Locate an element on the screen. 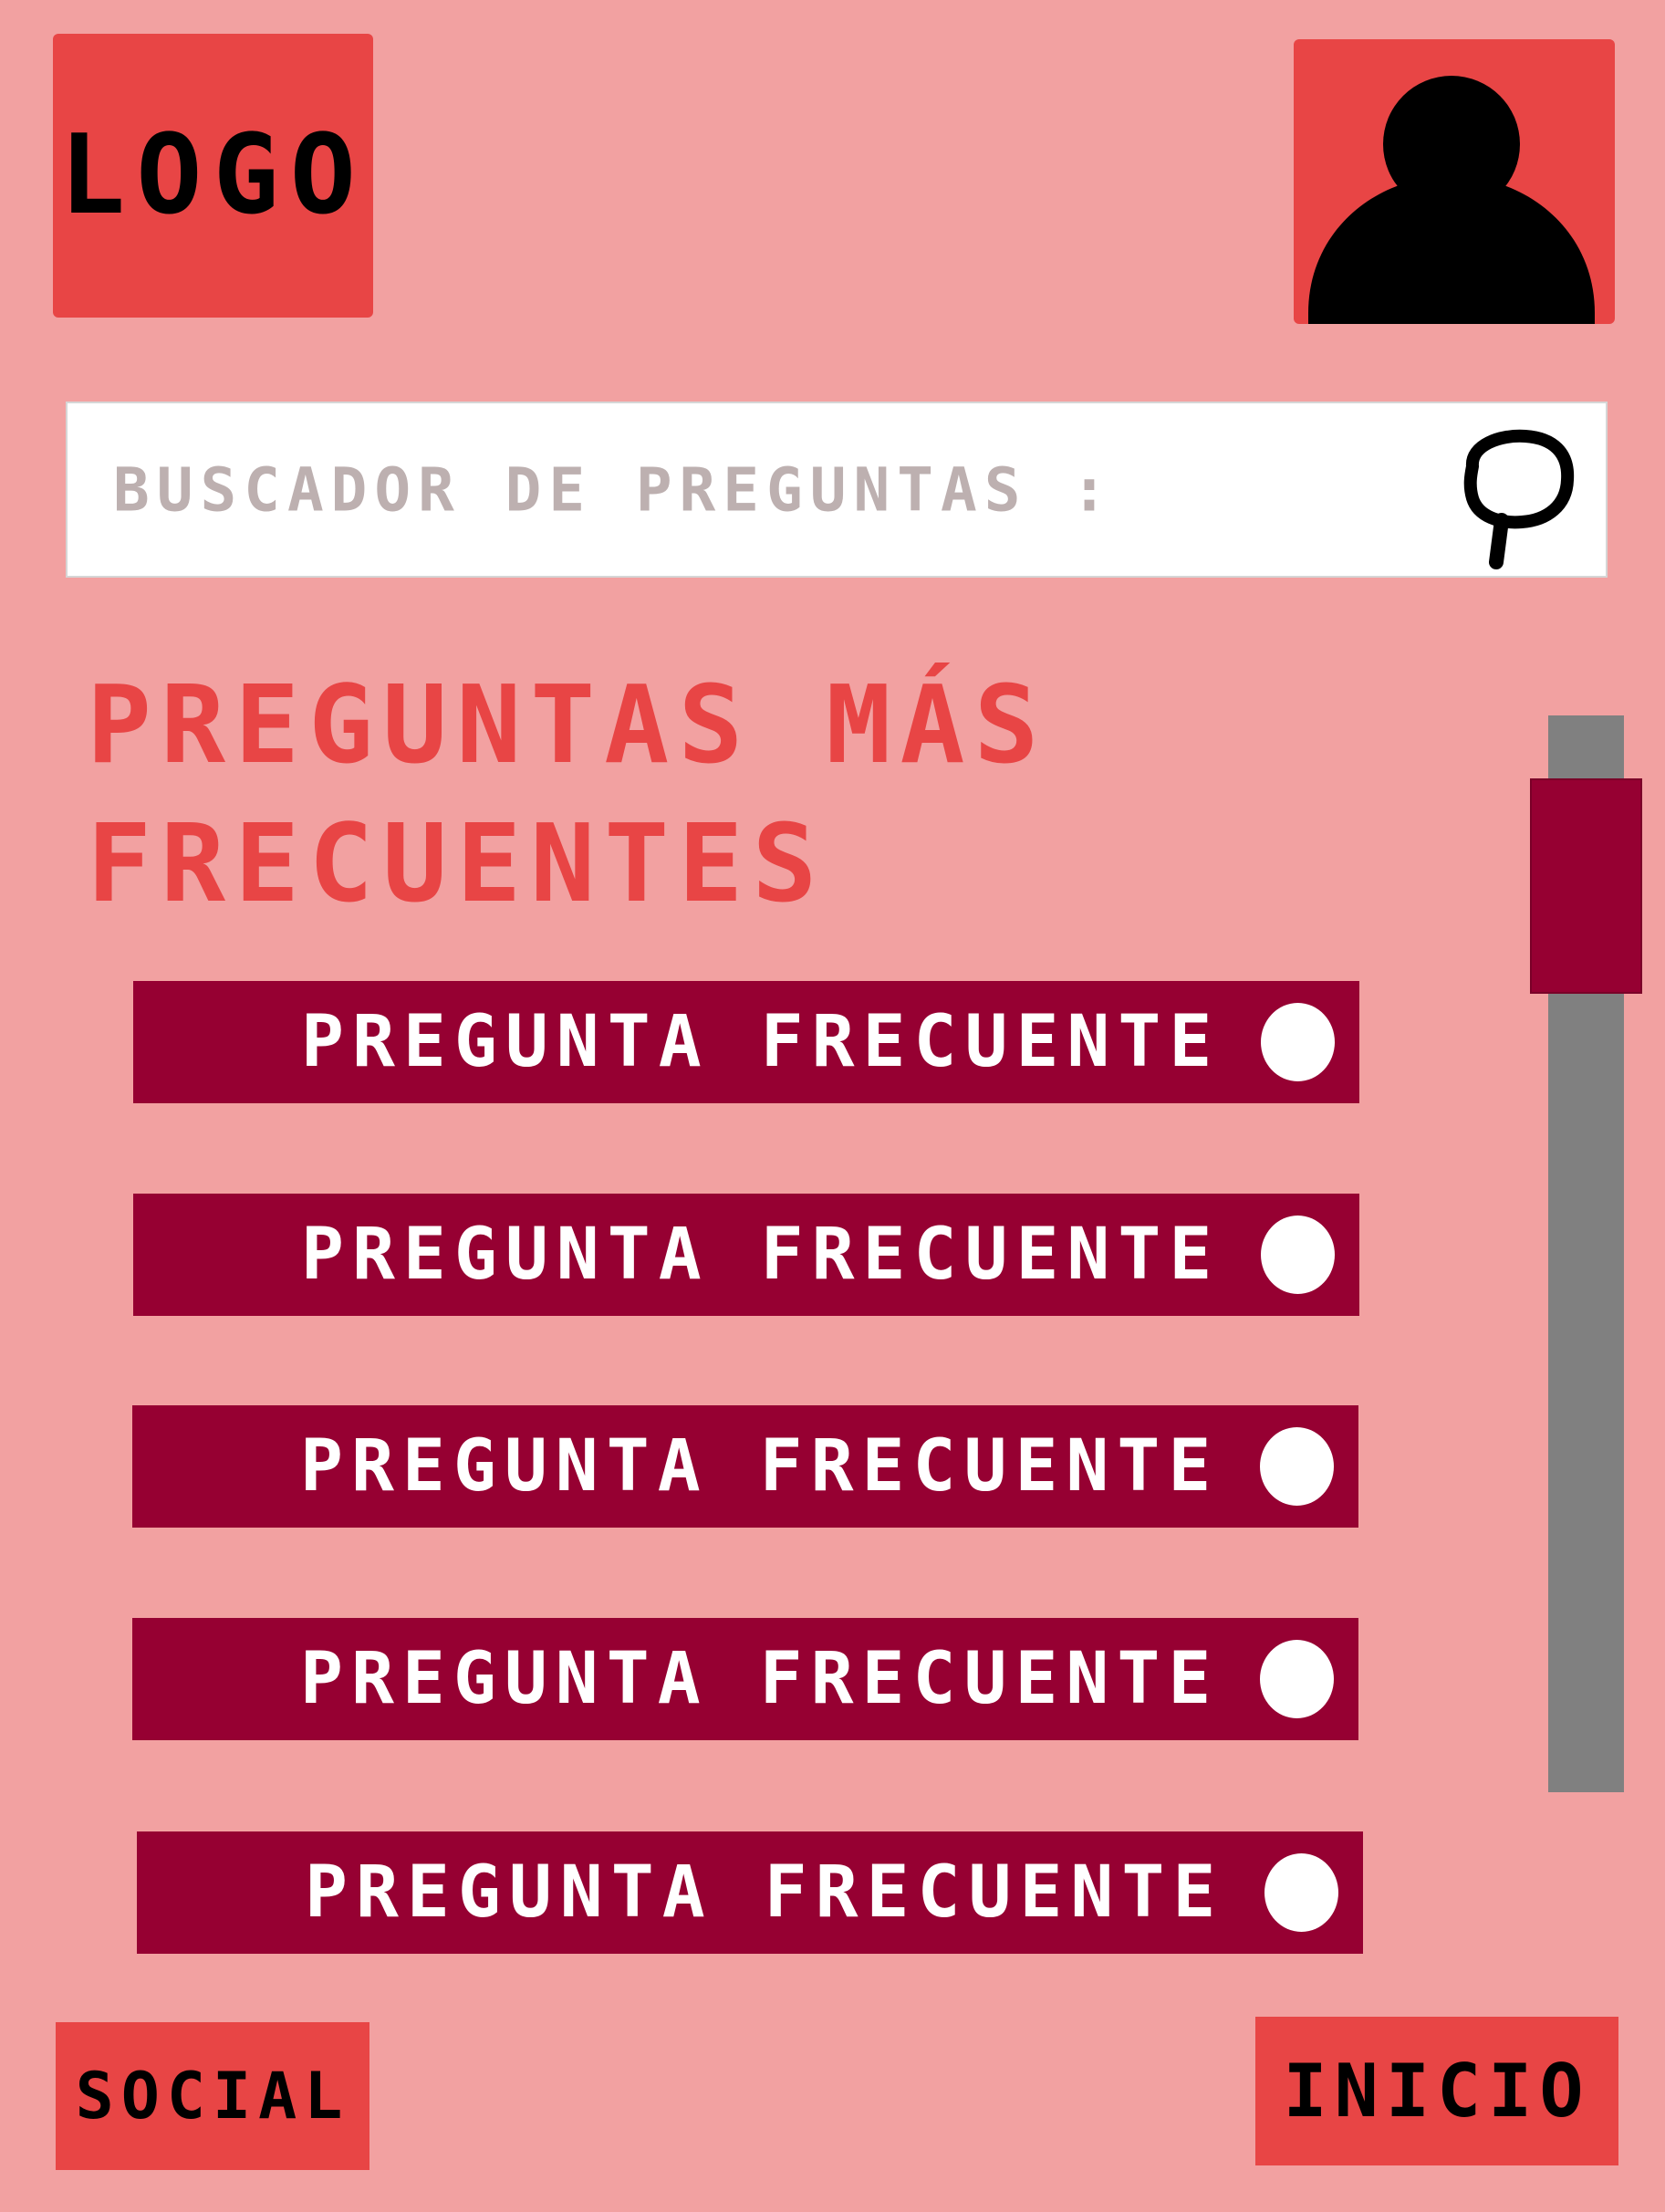  social-button-label: SOCIAL is located at coordinates (213, 2096).